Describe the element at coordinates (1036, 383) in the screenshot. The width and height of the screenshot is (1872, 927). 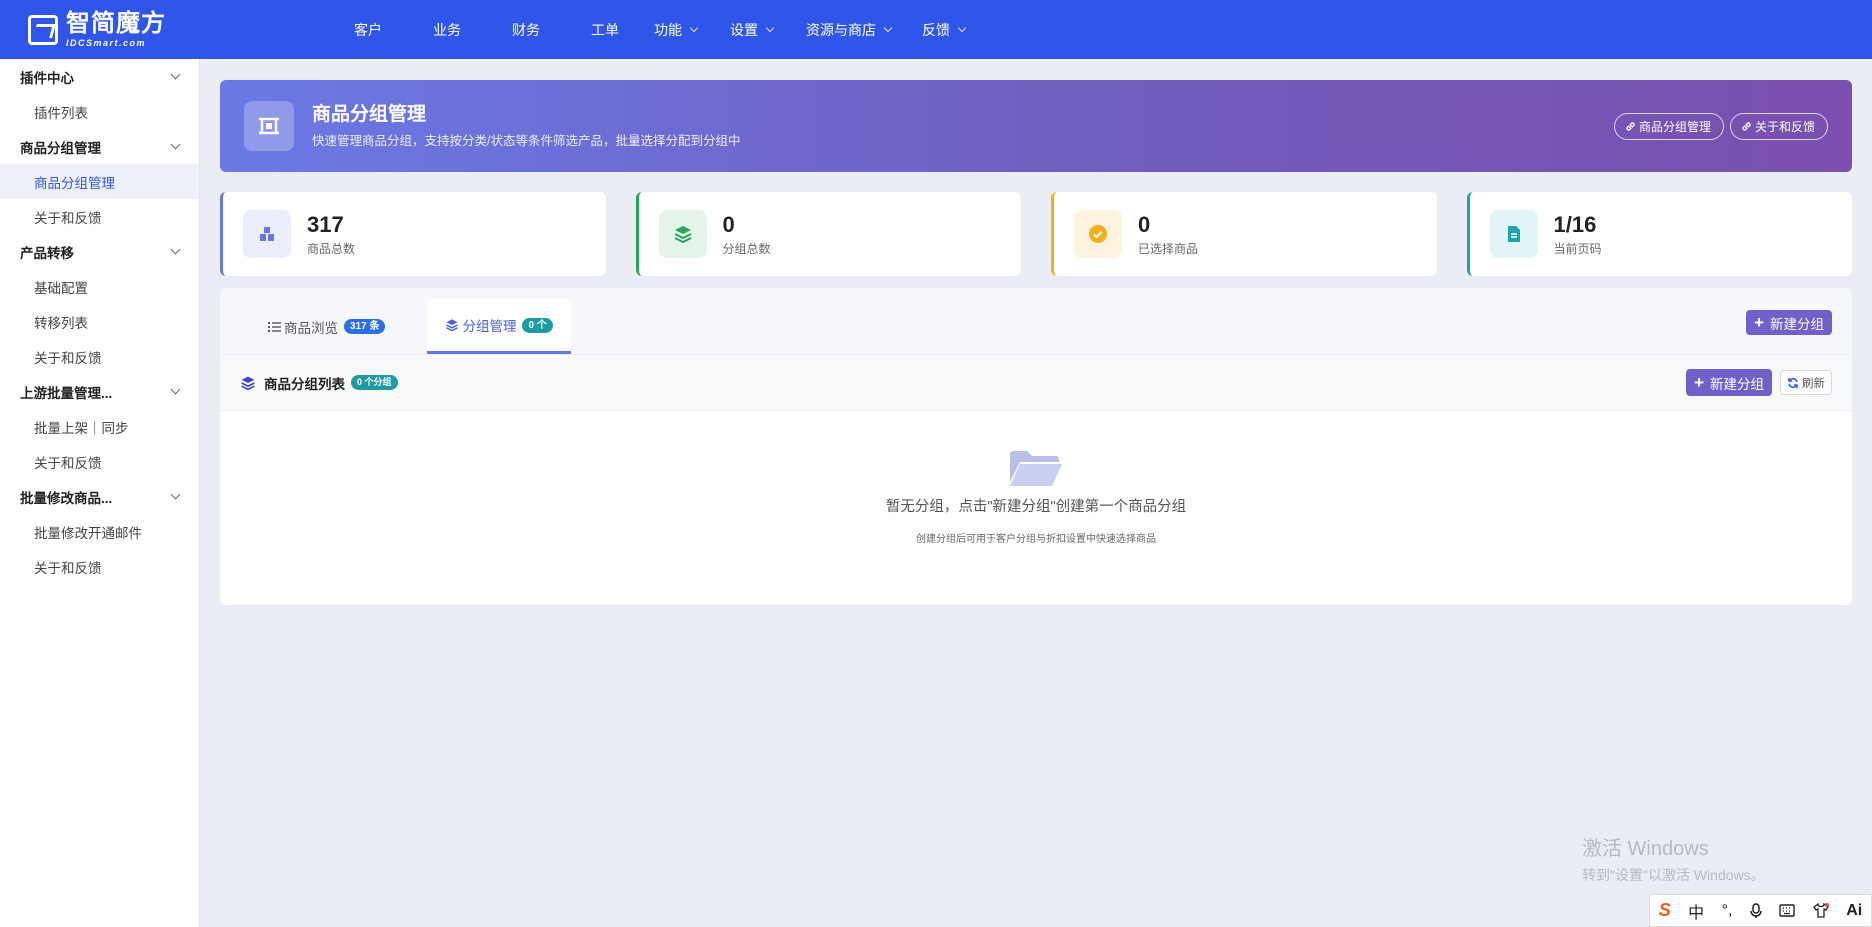
I see `group-list-header: 商品分组列表 0 个分组 + 新建分组 刷新` at that location.